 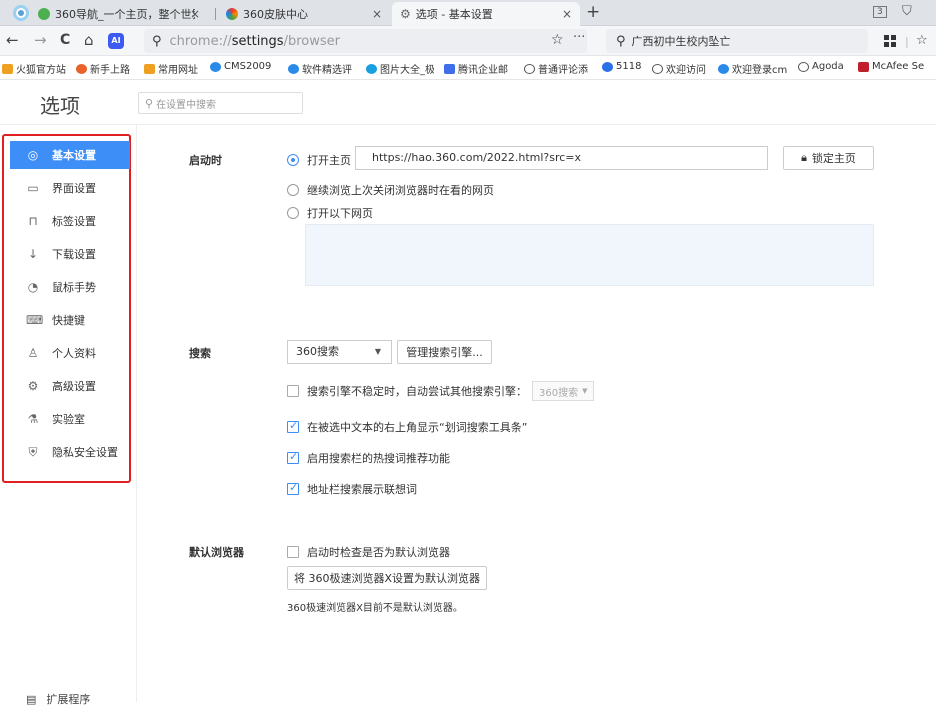 I want to click on default-browser-status: 360极速浏览器X目前不是默认浏览器。, so click(x=375, y=608).